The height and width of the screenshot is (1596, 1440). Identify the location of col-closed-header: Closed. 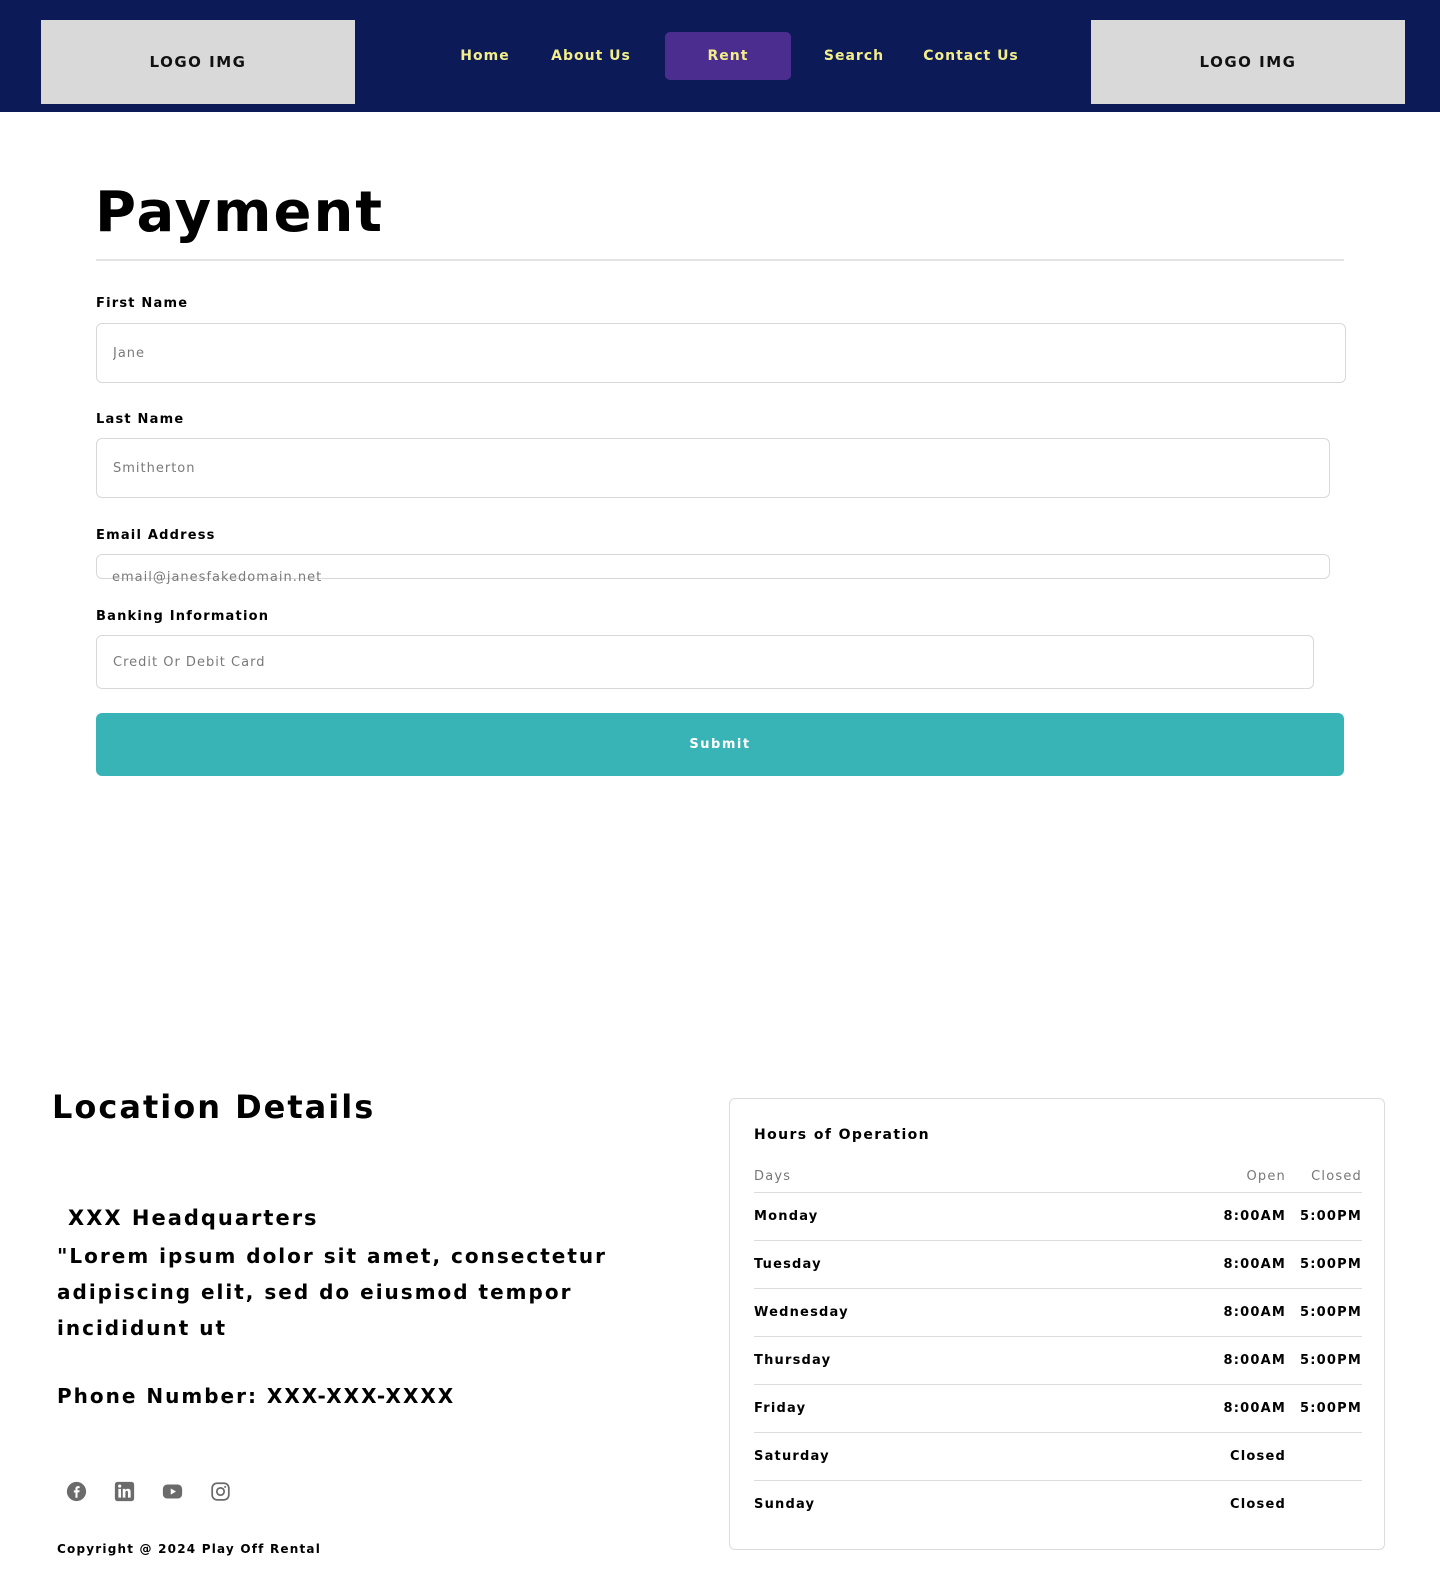
(1336, 1176).